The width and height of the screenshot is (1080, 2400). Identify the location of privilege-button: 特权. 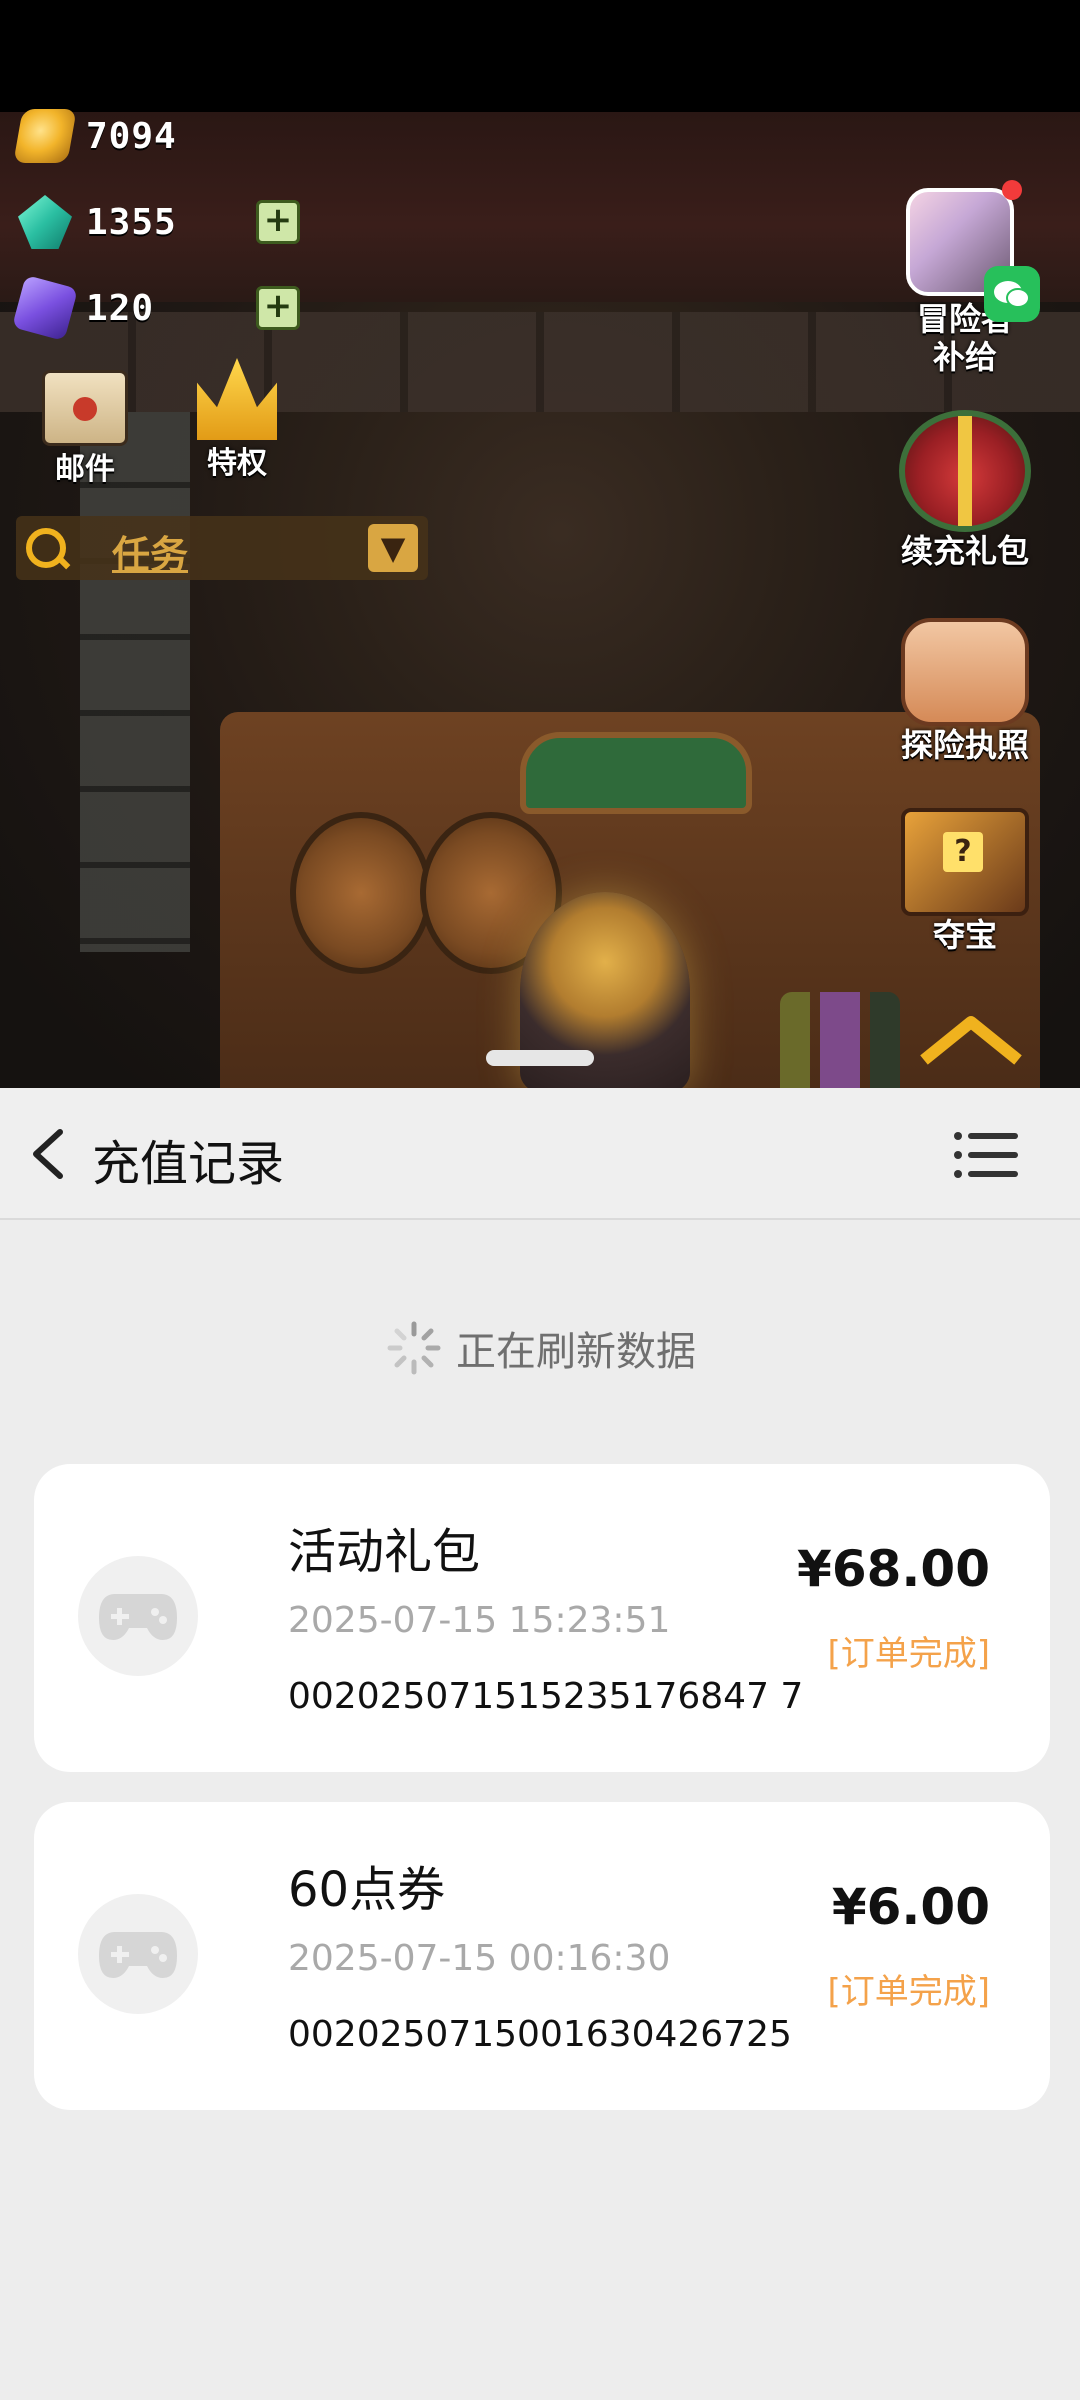
(237, 420).